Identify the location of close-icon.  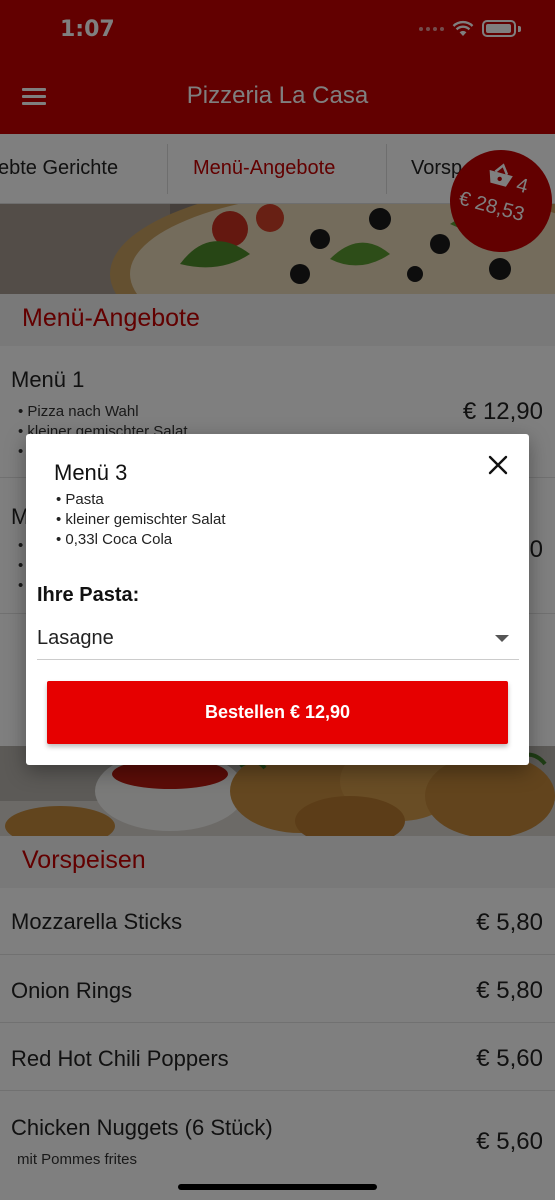
(498, 465).